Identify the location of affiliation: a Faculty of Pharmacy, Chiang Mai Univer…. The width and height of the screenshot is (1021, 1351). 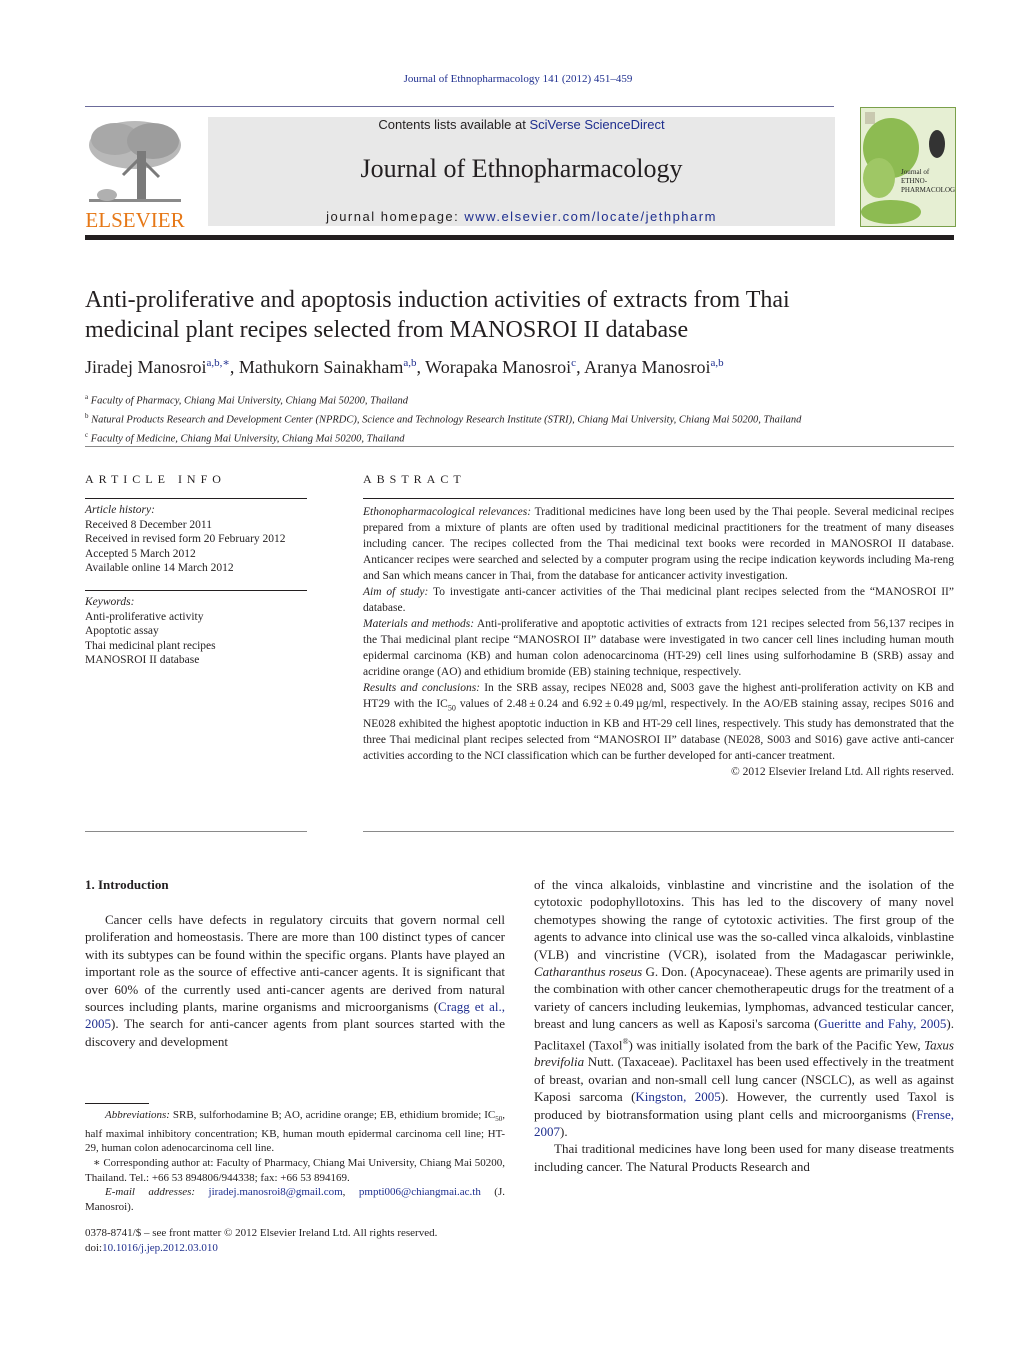
(247, 400).